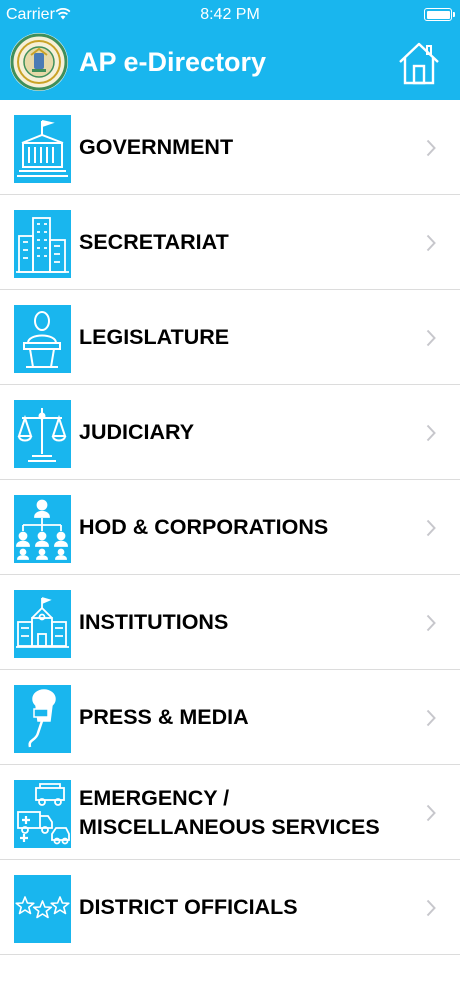  I want to click on menu-item-district-officials: DISTRICT OFFICIALS, so click(230, 907).